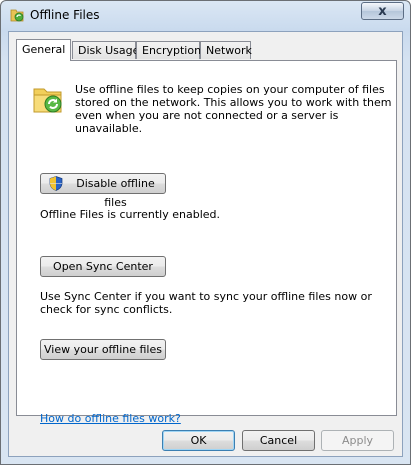 Image resolution: width=411 pixels, height=465 pixels. I want to click on how-offline-files-work-link: How do offline files work?, so click(110, 418).